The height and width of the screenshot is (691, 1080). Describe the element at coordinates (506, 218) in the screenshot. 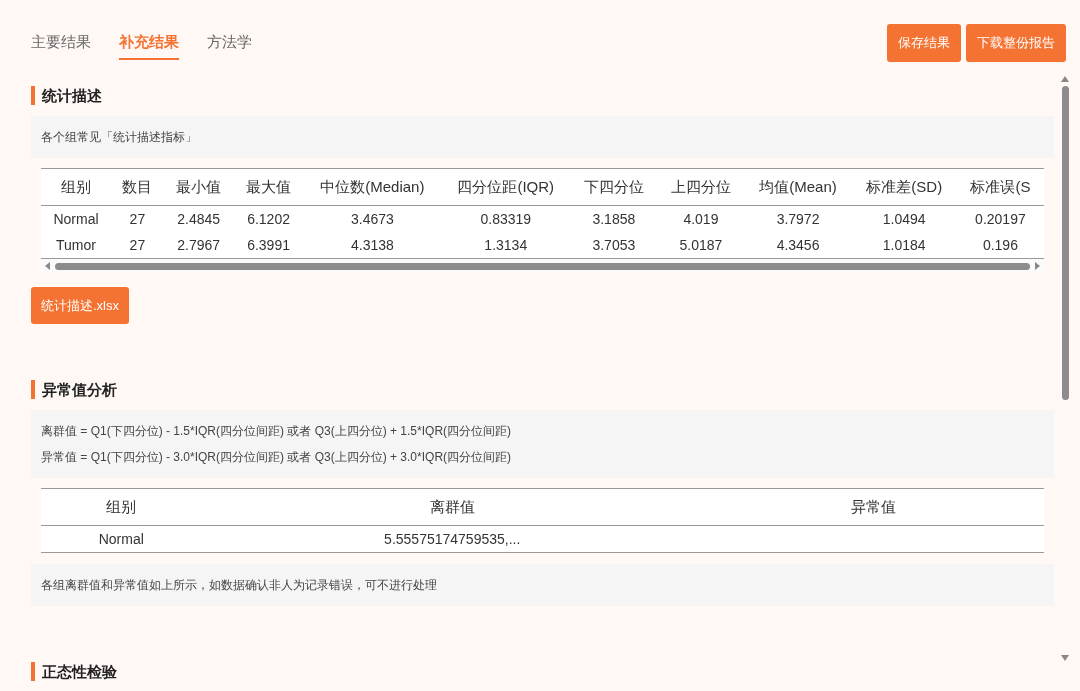

I see `table-cell: 0.83319` at that location.